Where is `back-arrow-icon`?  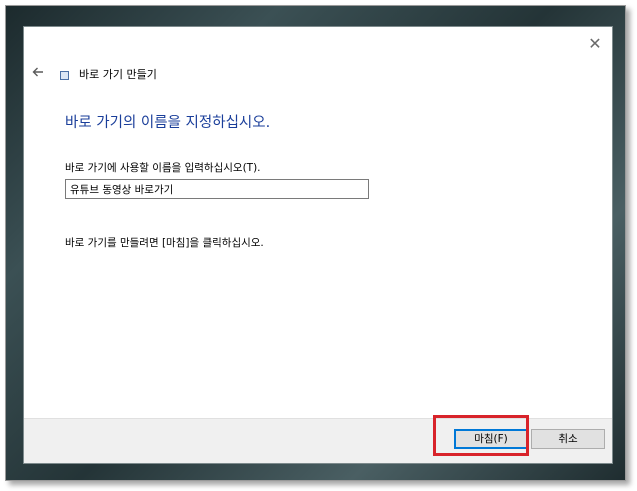
back-arrow-icon is located at coordinates (38, 72).